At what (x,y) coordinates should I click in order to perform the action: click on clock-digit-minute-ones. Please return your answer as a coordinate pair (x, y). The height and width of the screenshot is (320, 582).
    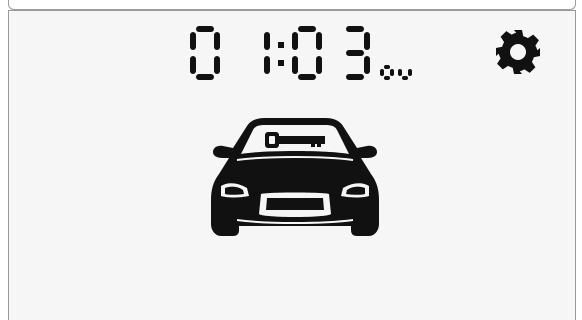
    Looking at the image, I should click on (358, 53).